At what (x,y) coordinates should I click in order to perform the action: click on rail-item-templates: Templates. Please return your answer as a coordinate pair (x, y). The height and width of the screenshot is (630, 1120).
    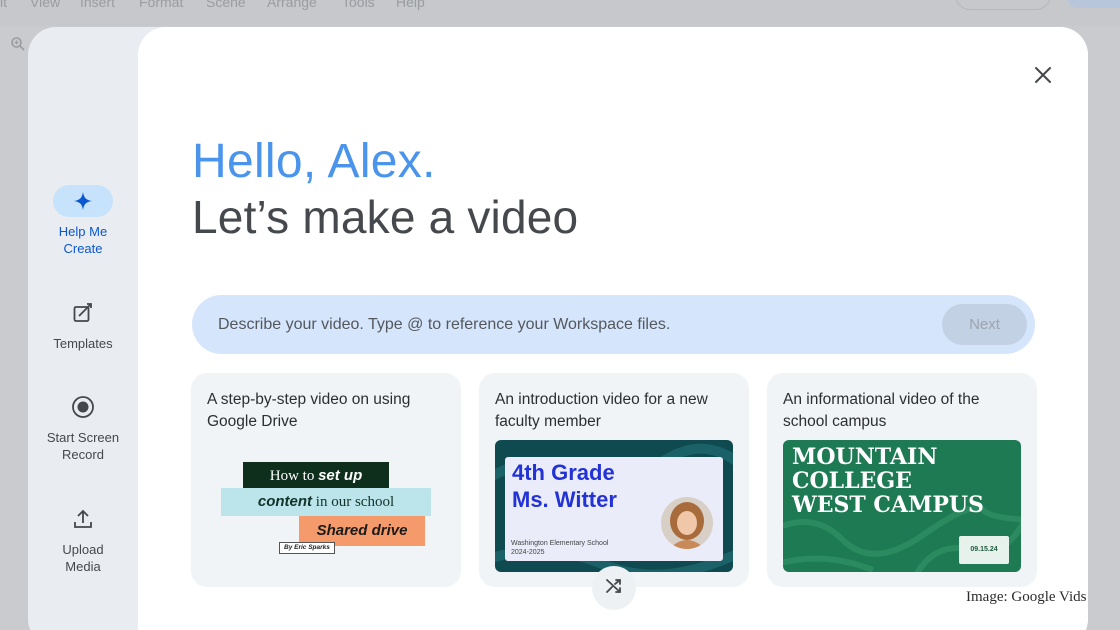
    Looking at the image, I should click on (83, 324).